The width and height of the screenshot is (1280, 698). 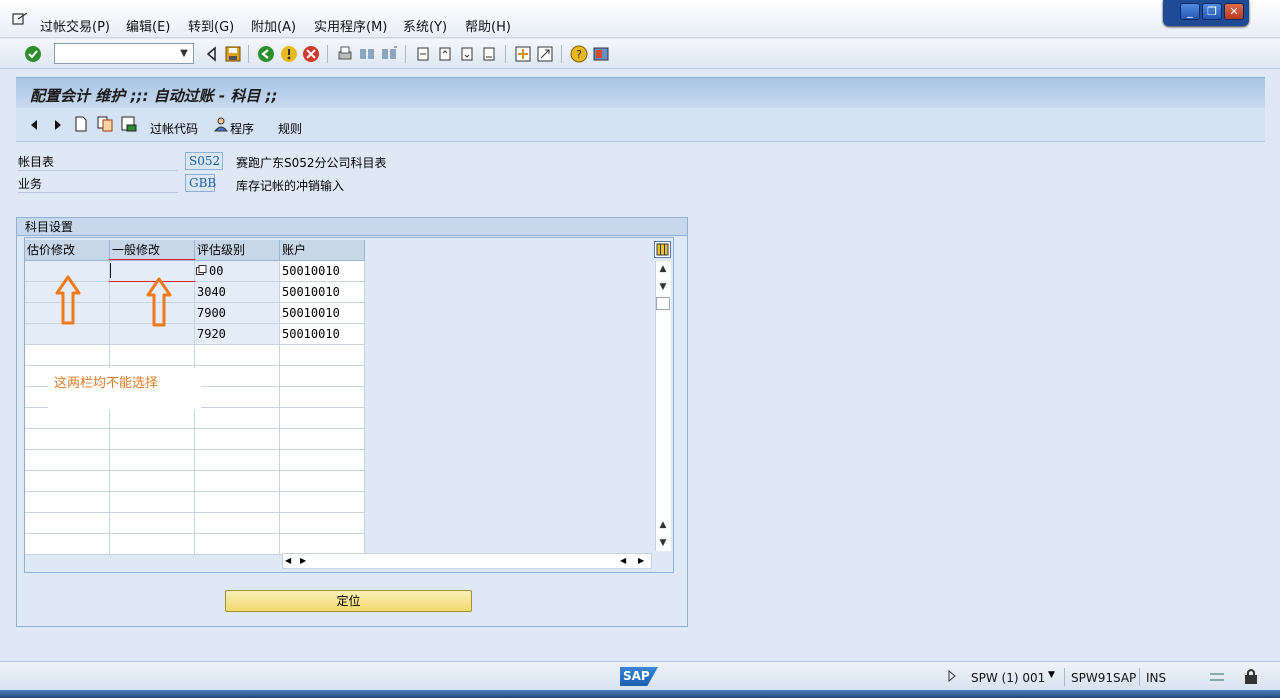 What do you see at coordinates (290, 186) in the screenshot?
I see `transaction-description: 库存记帐的冲销输入` at bounding box center [290, 186].